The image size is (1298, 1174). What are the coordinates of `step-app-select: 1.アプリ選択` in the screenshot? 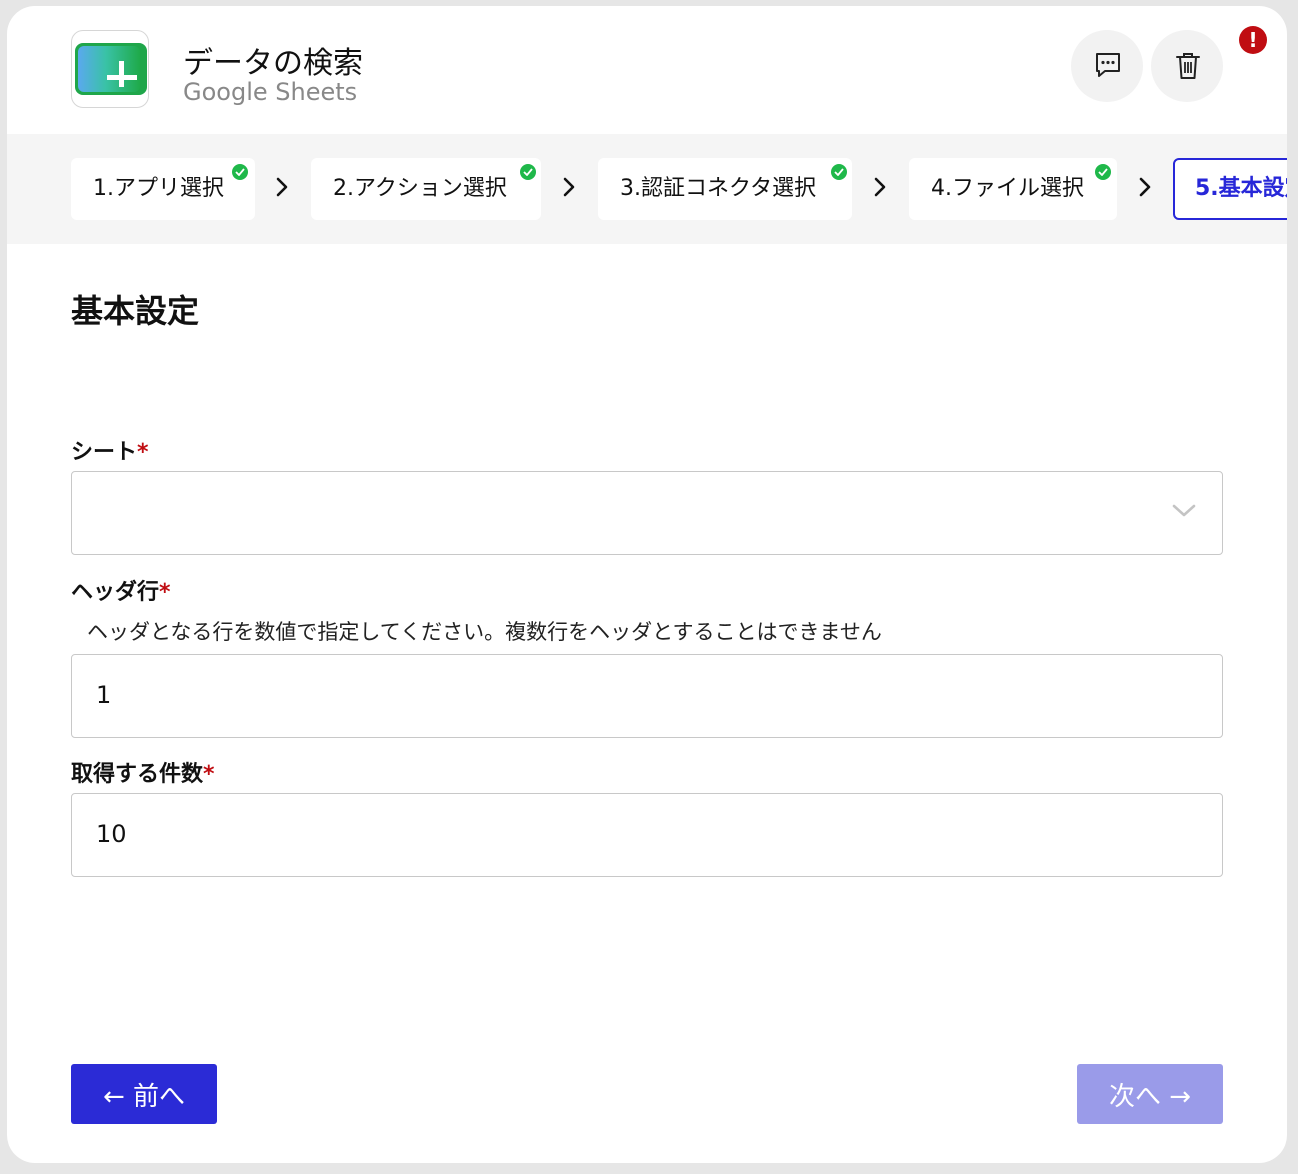 It's located at (163, 189).